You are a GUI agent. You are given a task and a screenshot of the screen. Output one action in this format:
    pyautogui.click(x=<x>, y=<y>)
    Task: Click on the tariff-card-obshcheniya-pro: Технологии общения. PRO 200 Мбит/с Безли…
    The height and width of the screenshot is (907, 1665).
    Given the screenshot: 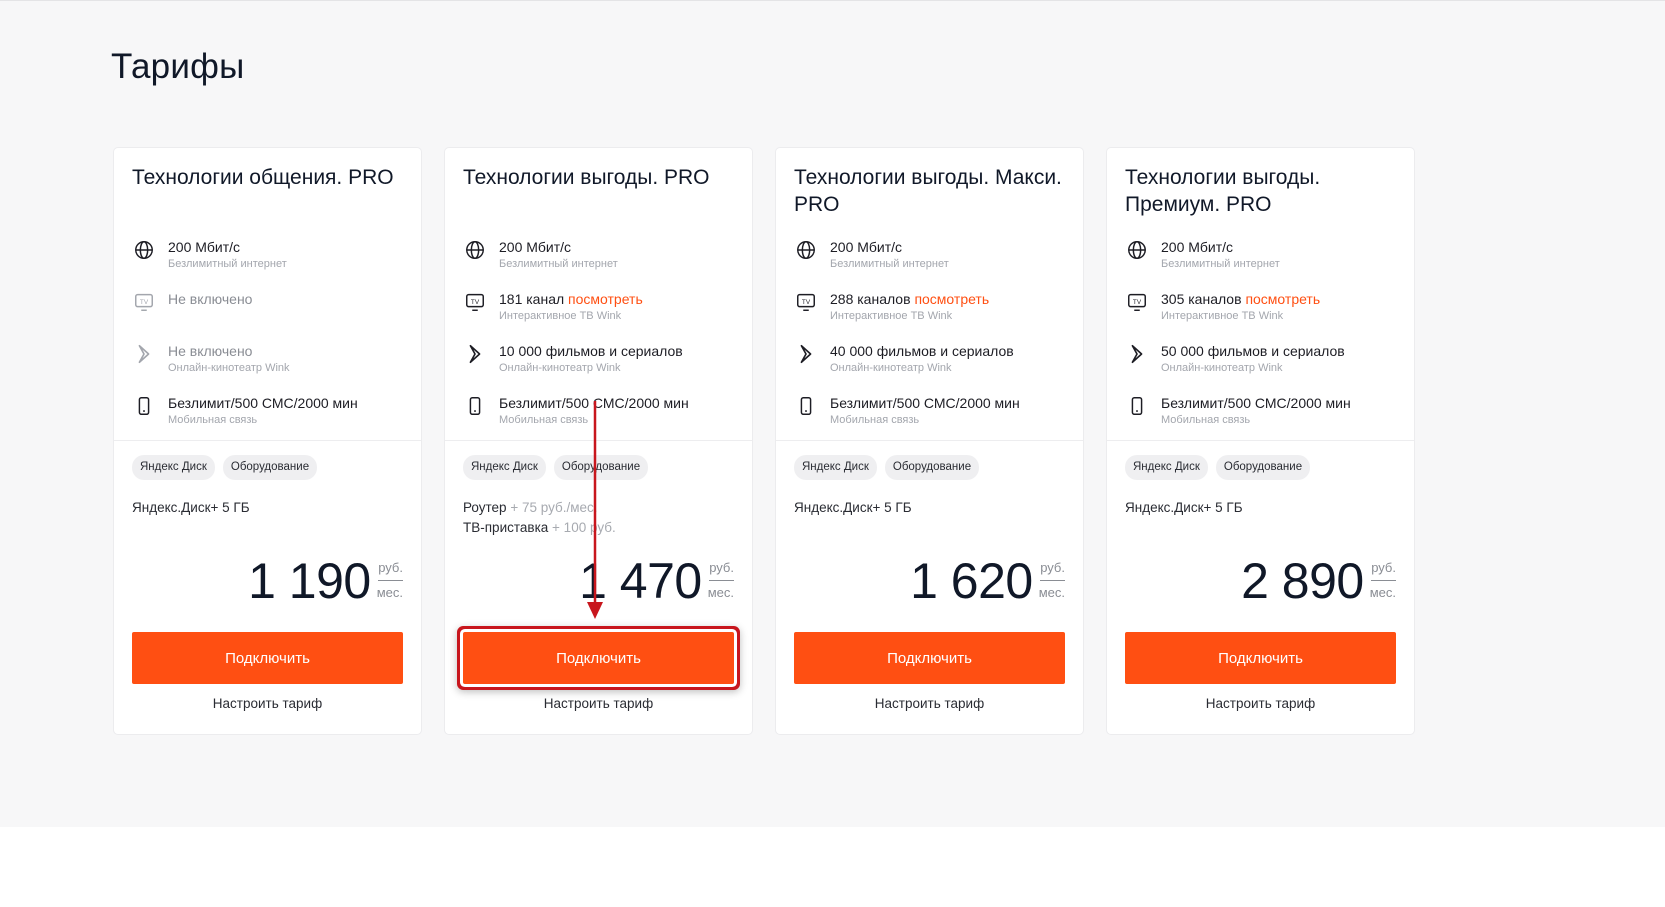 What is the action you would take?
    pyautogui.click(x=267, y=441)
    